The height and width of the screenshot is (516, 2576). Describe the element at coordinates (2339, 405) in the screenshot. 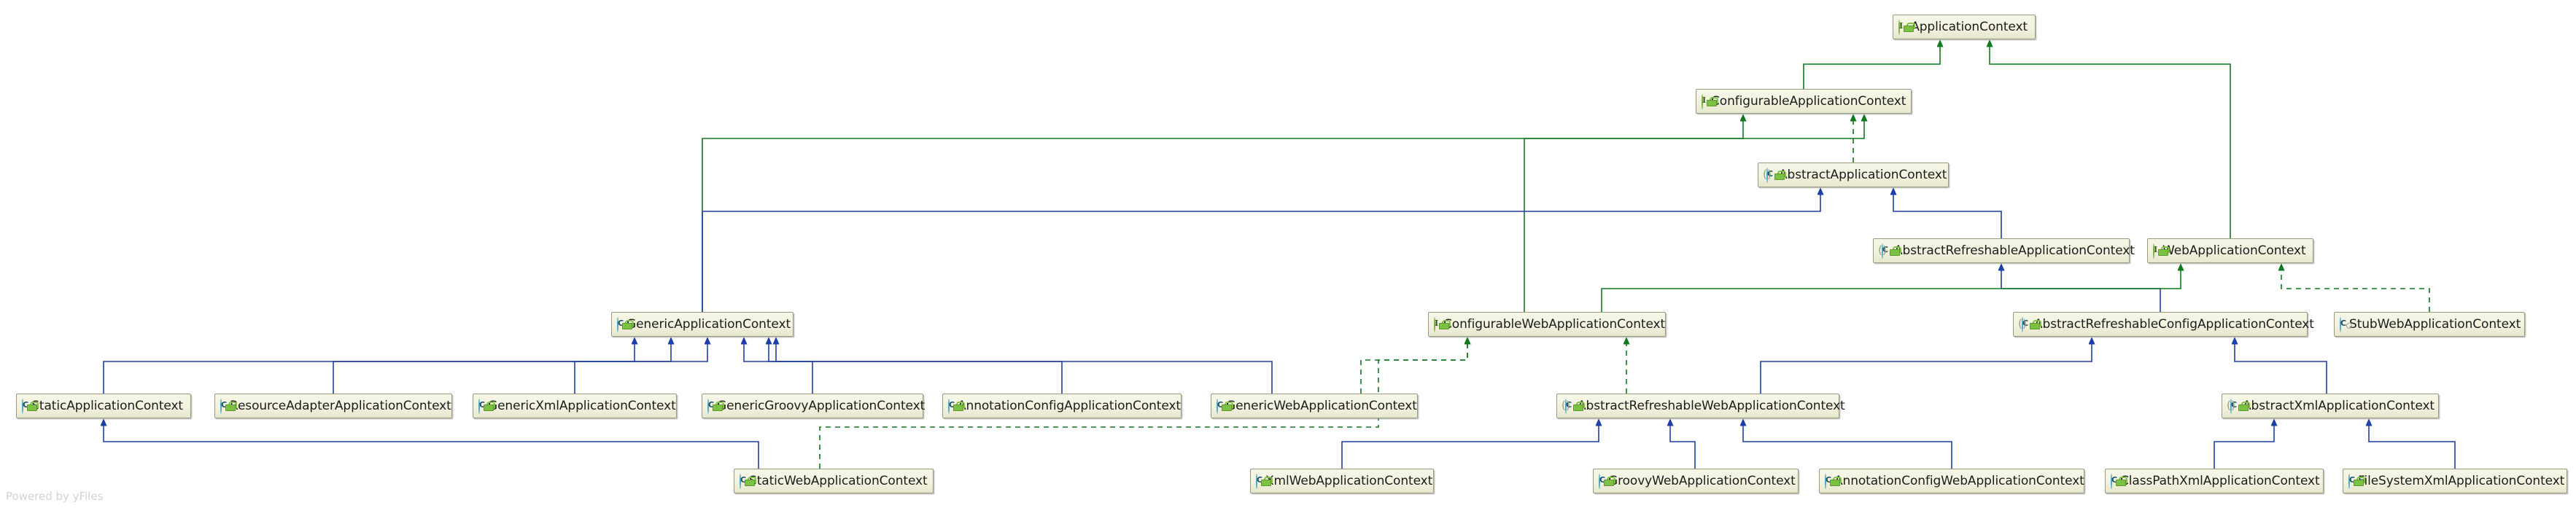

I see `class-node-label: AbstractXmlApplicationContext` at that location.